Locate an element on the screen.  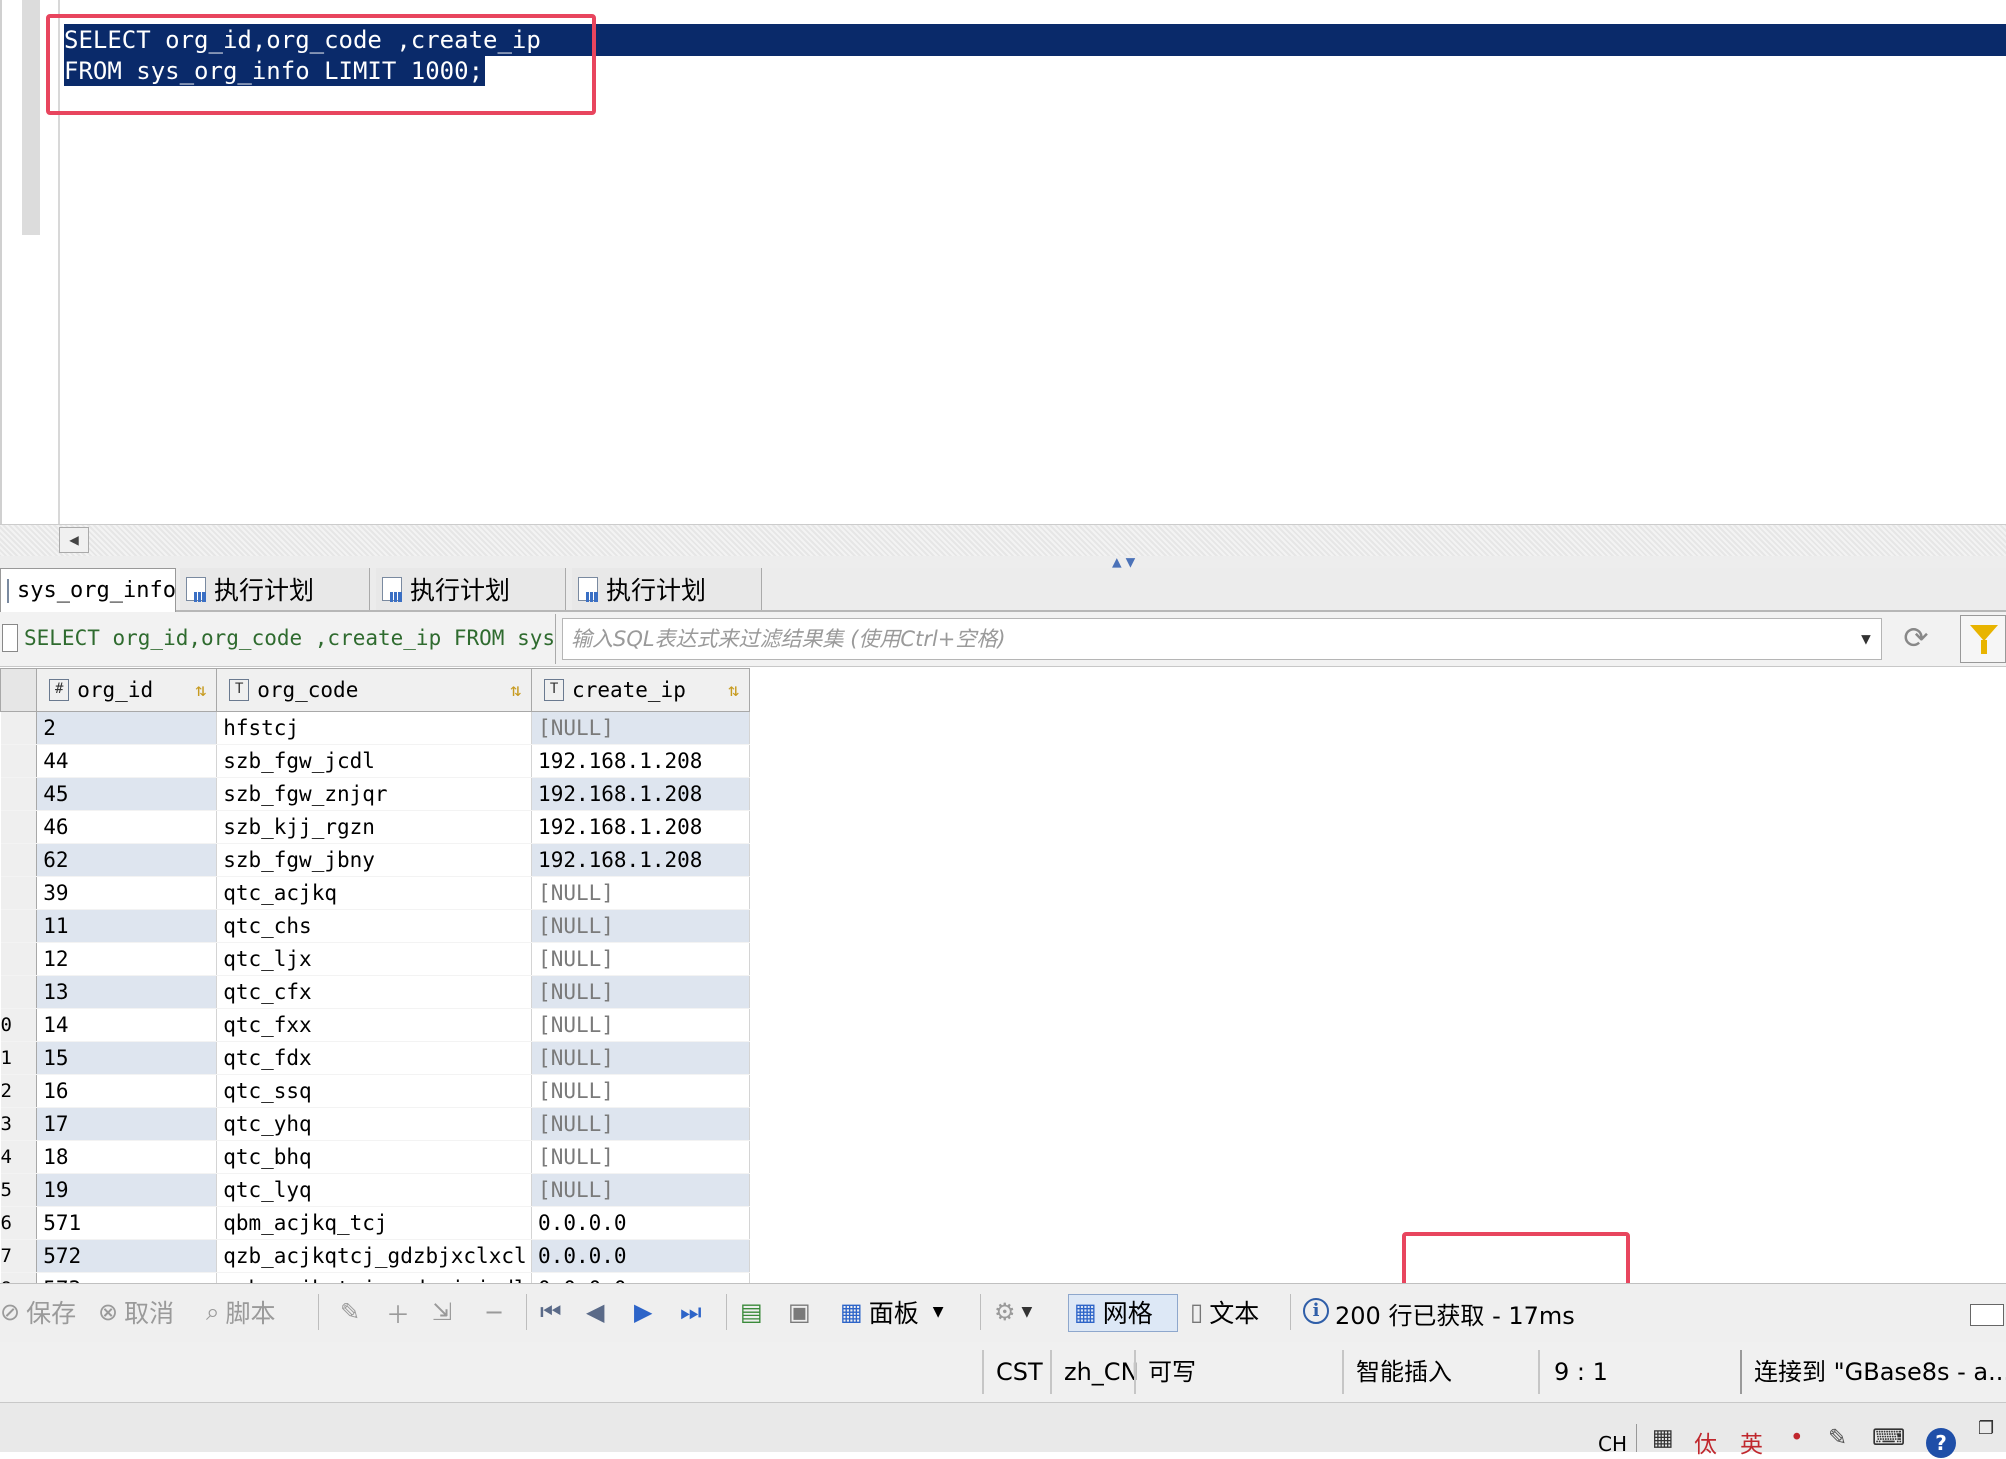
filter-expression-input: 输入SQL表达式来过滤结果集 (使用Ctrl+空格) is located at coordinates (1222, 639).